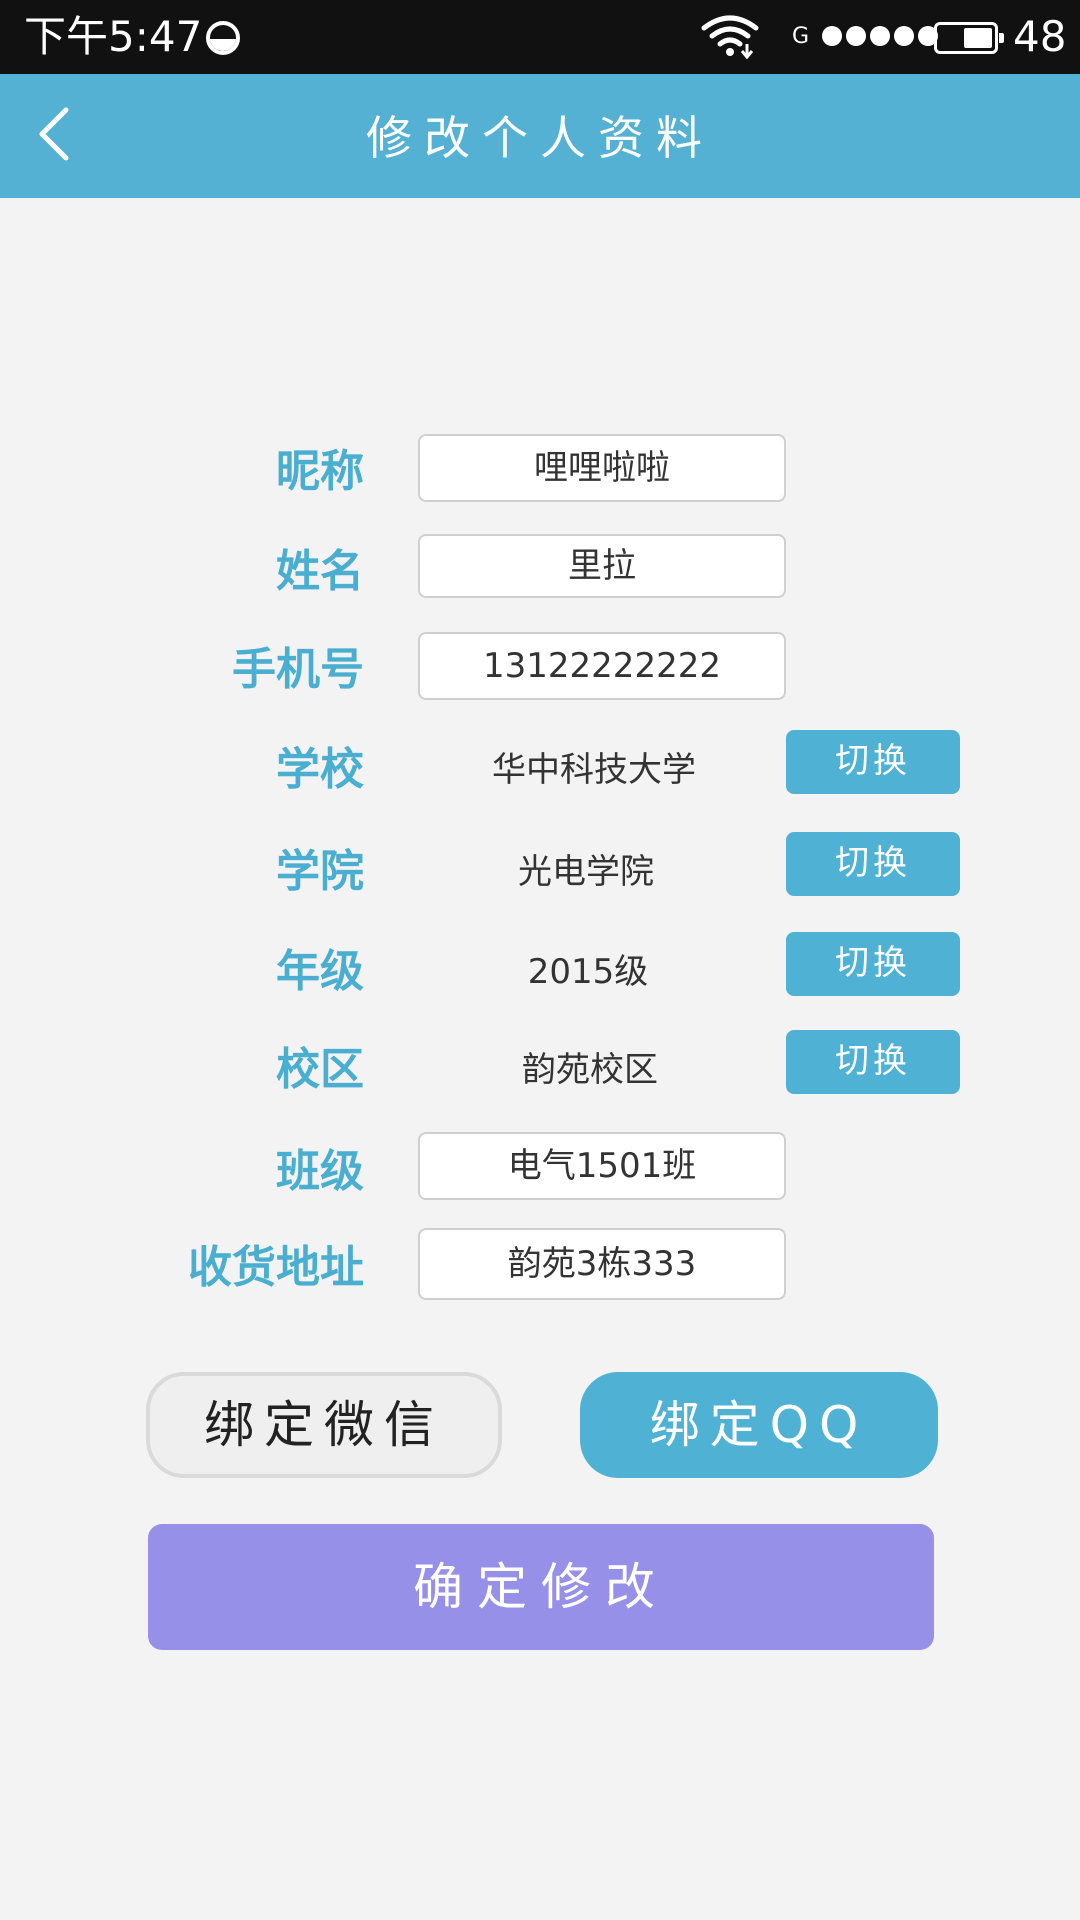 The image size is (1080, 1920). What do you see at coordinates (602, 1166) in the screenshot?
I see `class-input: 电气1501班` at bounding box center [602, 1166].